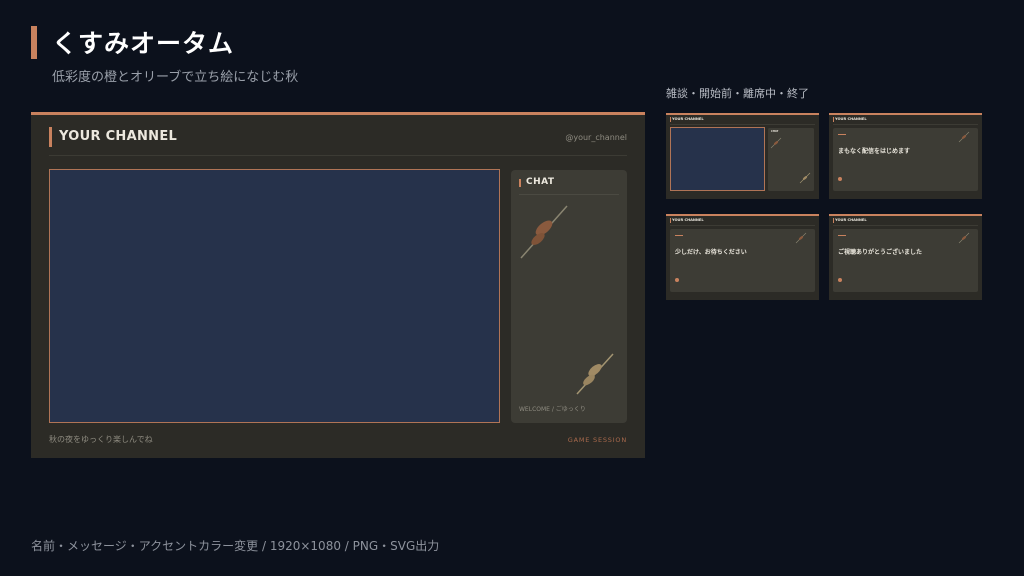  I want to click on chat-accent-bar, so click(520, 183).